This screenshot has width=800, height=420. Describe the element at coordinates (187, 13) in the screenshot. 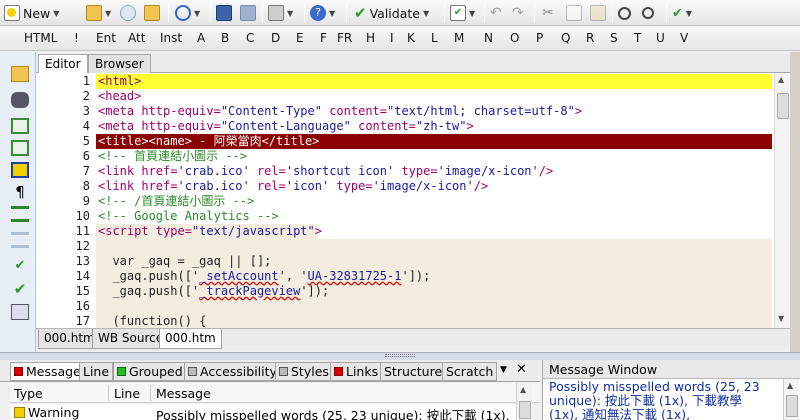

I see `reload-button: ▼` at that location.